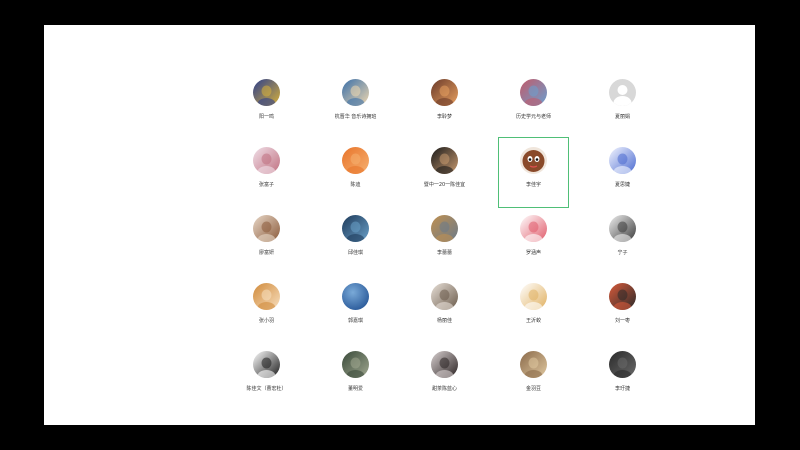 Image resolution: width=800 pixels, height=450 pixels. What do you see at coordinates (355, 364) in the screenshot?
I see `room-avatar` at bounding box center [355, 364].